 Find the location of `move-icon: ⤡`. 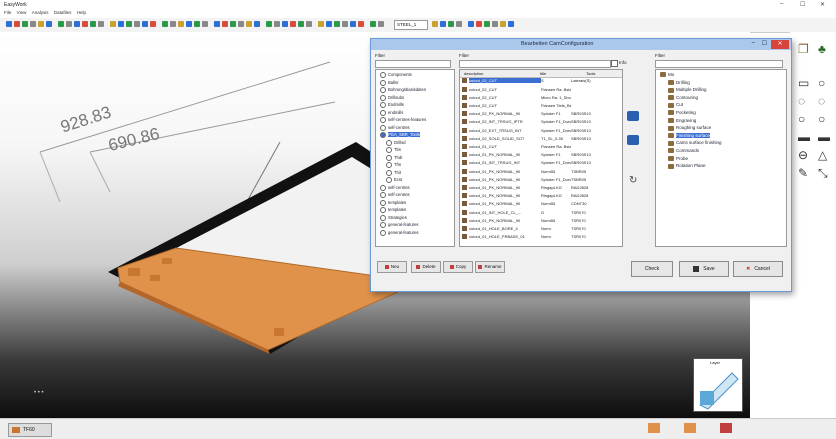

move-icon: ⤡ is located at coordinates (823, 173).